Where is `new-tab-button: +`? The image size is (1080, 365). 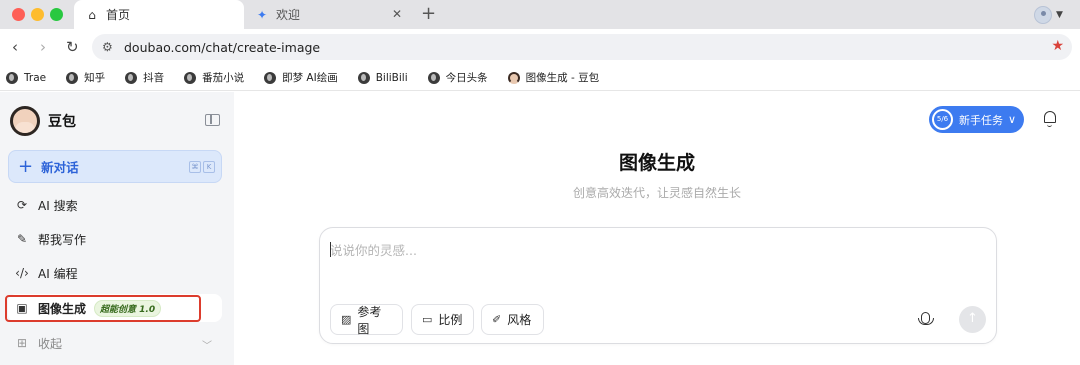 new-tab-button: + is located at coordinates (428, 14).